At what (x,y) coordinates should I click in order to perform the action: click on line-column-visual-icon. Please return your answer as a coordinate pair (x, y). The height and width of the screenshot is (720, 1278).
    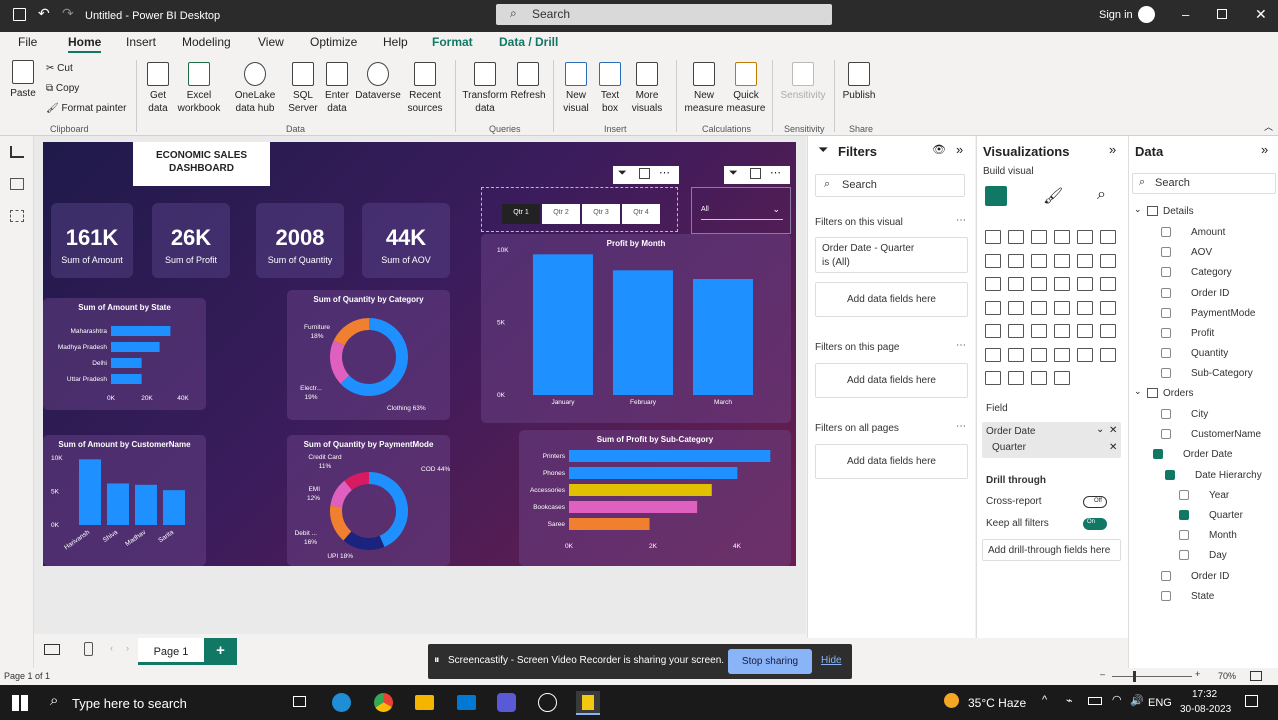
    Looking at the image, I should click on (1062, 260).